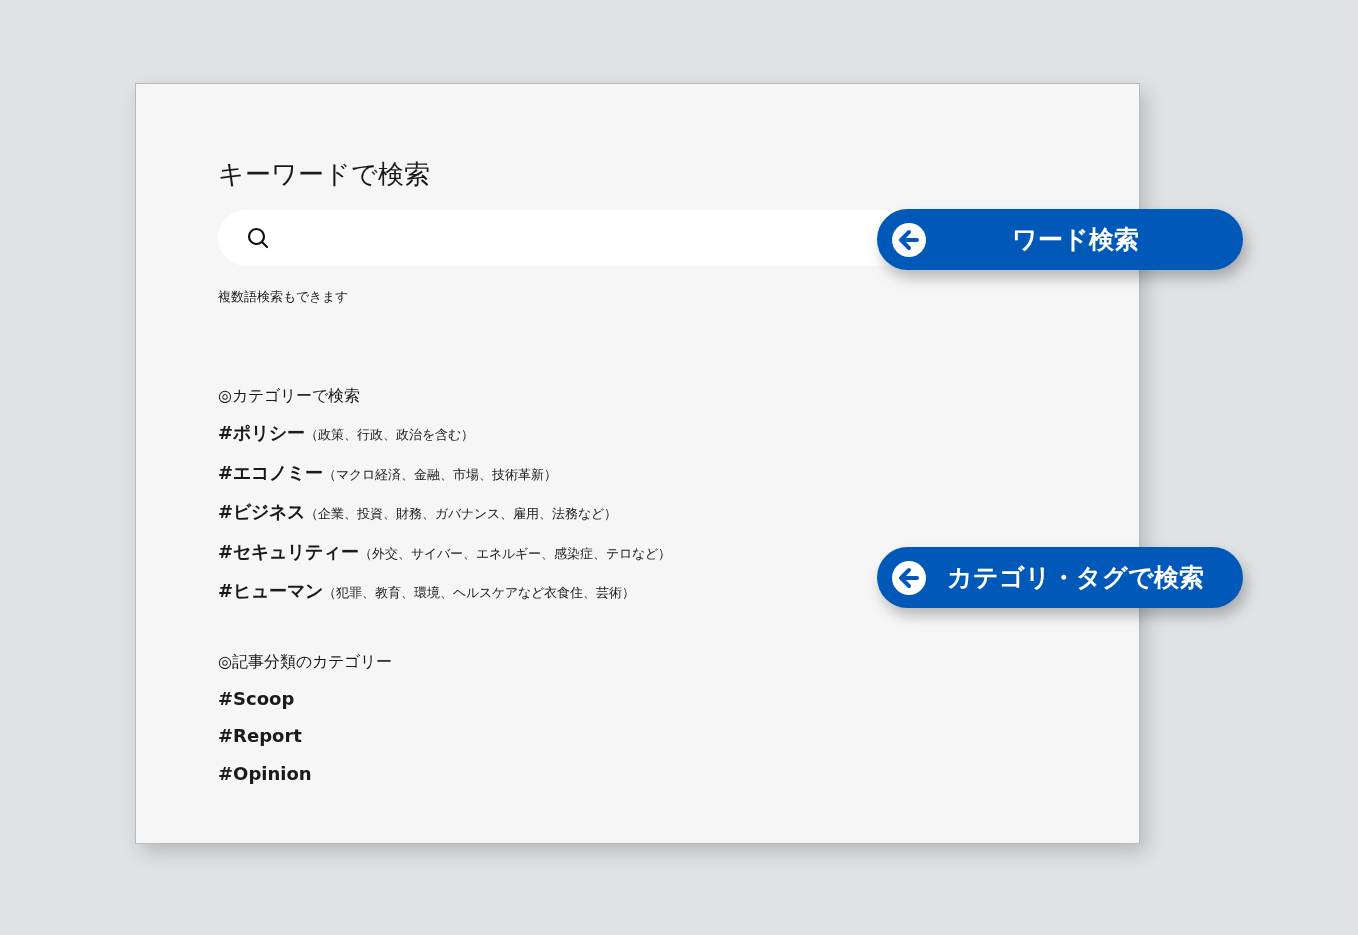 The image size is (1358, 935). Describe the element at coordinates (262, 433) in the screenshot. I see `tag-link: #ポリシー` at that location.